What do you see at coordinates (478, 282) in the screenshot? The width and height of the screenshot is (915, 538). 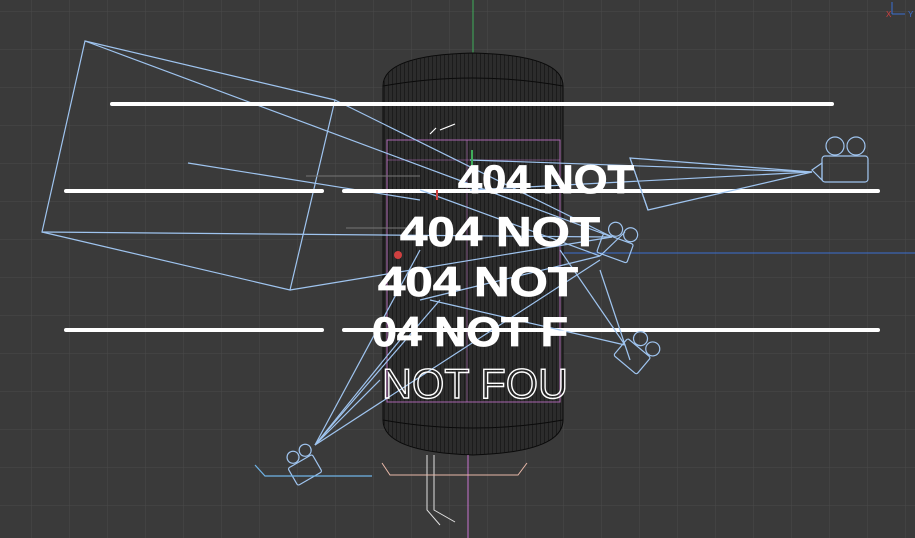 I see `text-layer-3: 404 NOT` at bounding box center [478, 282].